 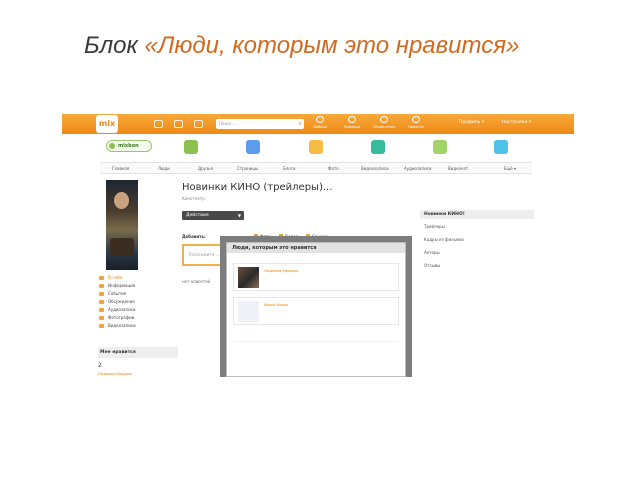 I want to click on menu-blogs: Блоги, so click(x=289, y=168).